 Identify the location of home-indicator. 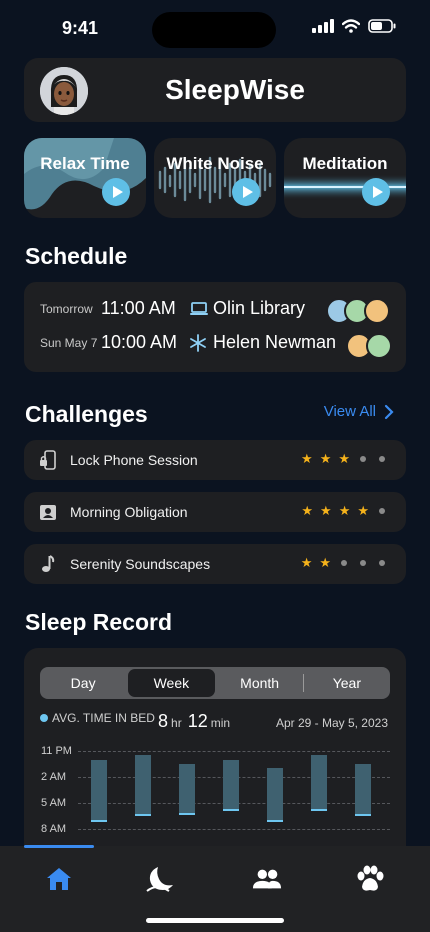
(215, 920).